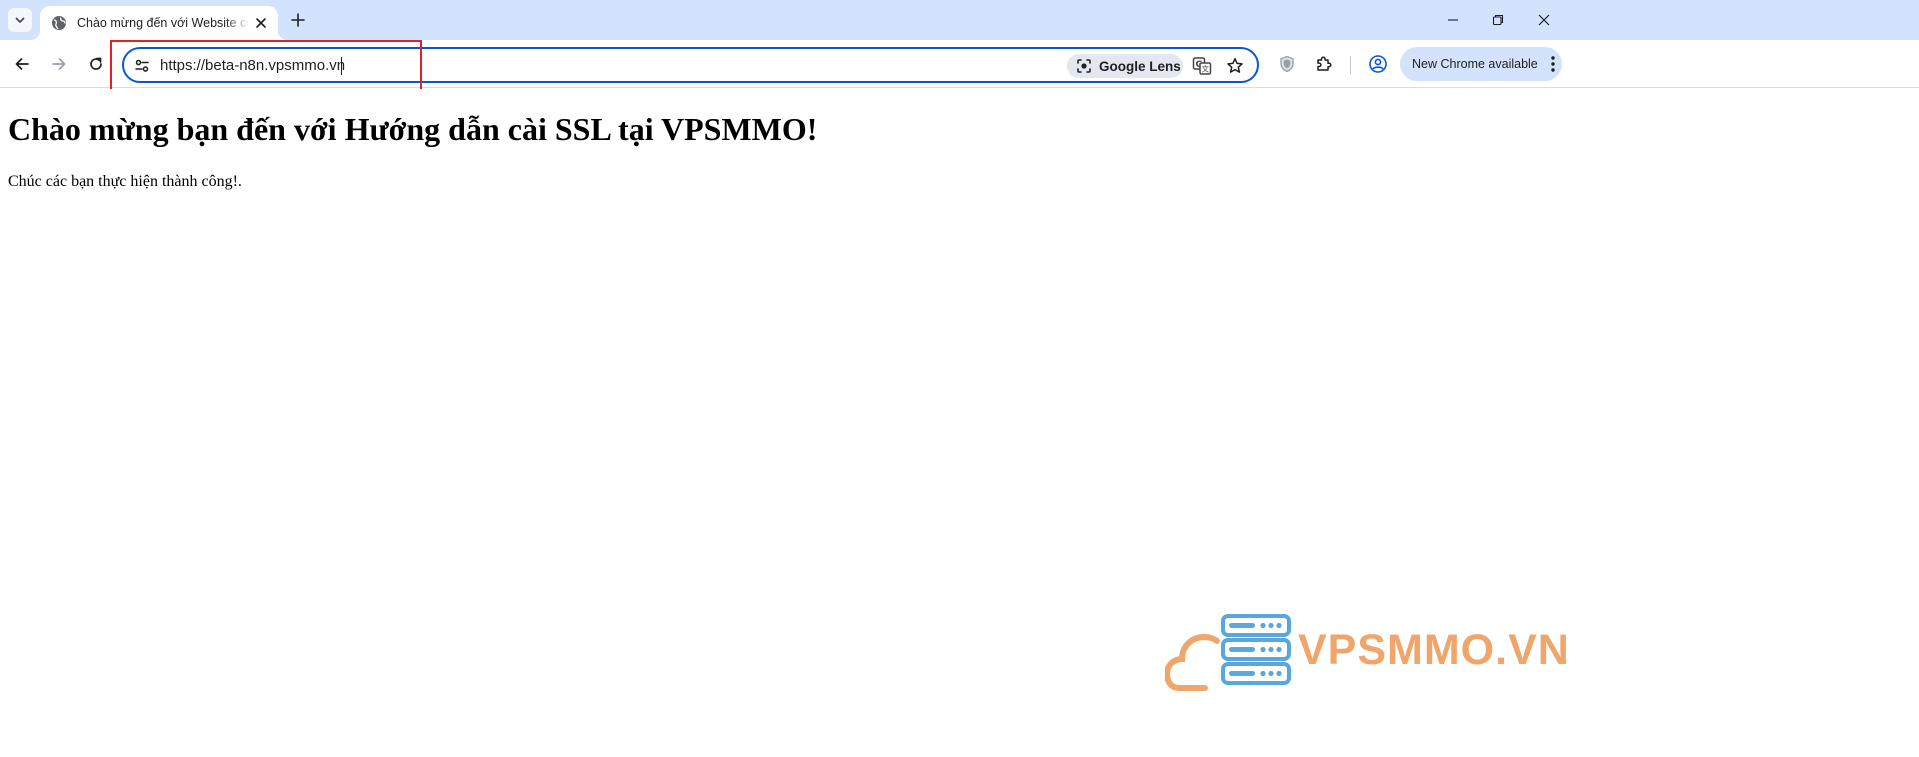 The width and height of the screenshot is (1919, 757). What do you see at coordinates (59, 23) in the screenshot?
I see `globe-icon` at bounding box center [59, 23].